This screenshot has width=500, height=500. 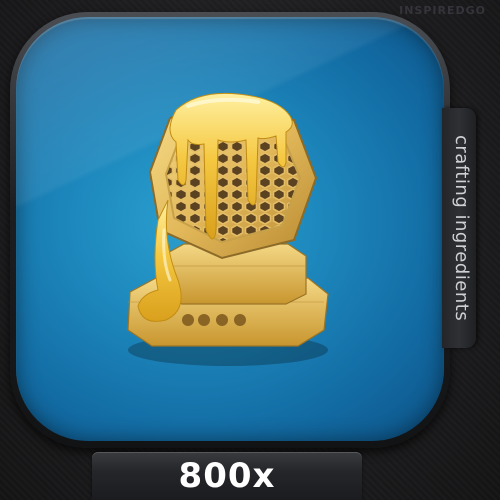 I want to click on watermark: INSPIREDGO, so click(x=442, y=10).